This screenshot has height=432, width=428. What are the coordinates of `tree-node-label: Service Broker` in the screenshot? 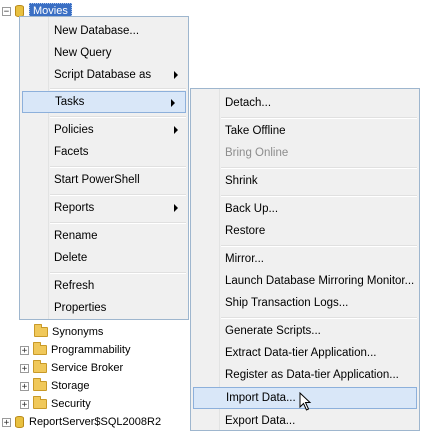 It's located at (87, 368).